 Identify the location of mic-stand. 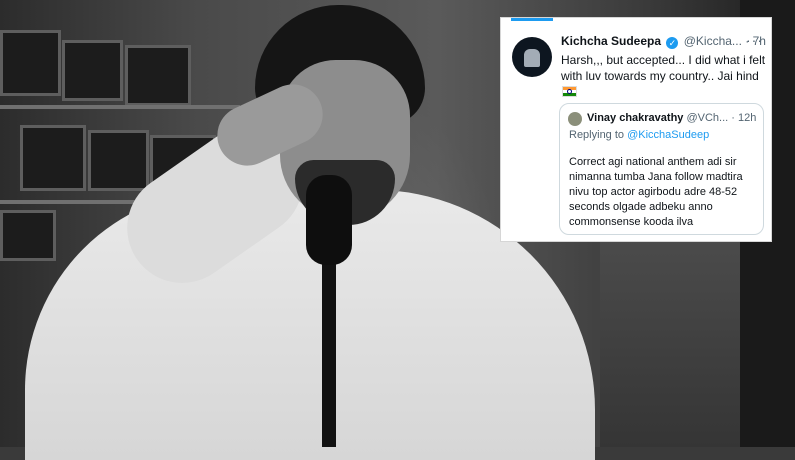
(329, 348).